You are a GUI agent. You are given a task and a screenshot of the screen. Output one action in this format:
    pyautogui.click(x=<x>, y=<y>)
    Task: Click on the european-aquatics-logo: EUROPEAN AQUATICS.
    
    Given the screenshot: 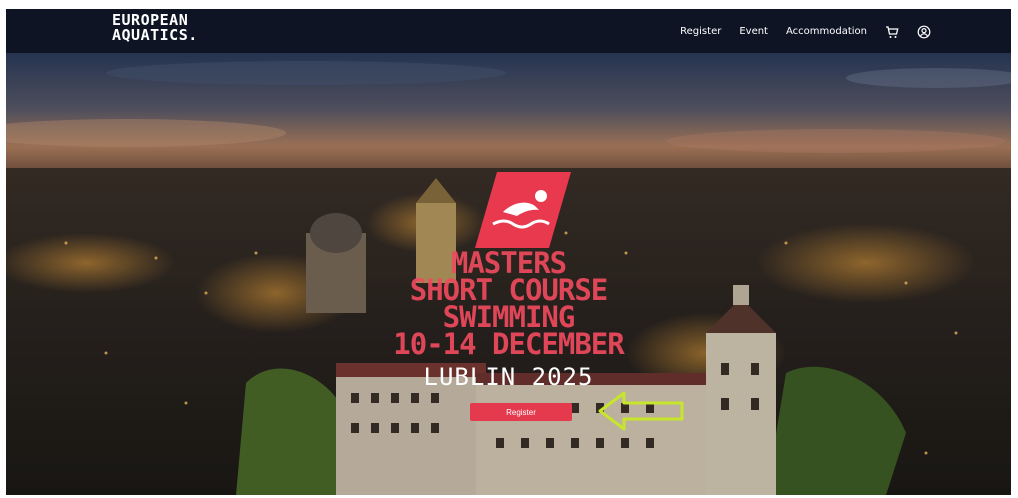 What is the action you would take?
    pyautogui.click(x=155, y=28)
    